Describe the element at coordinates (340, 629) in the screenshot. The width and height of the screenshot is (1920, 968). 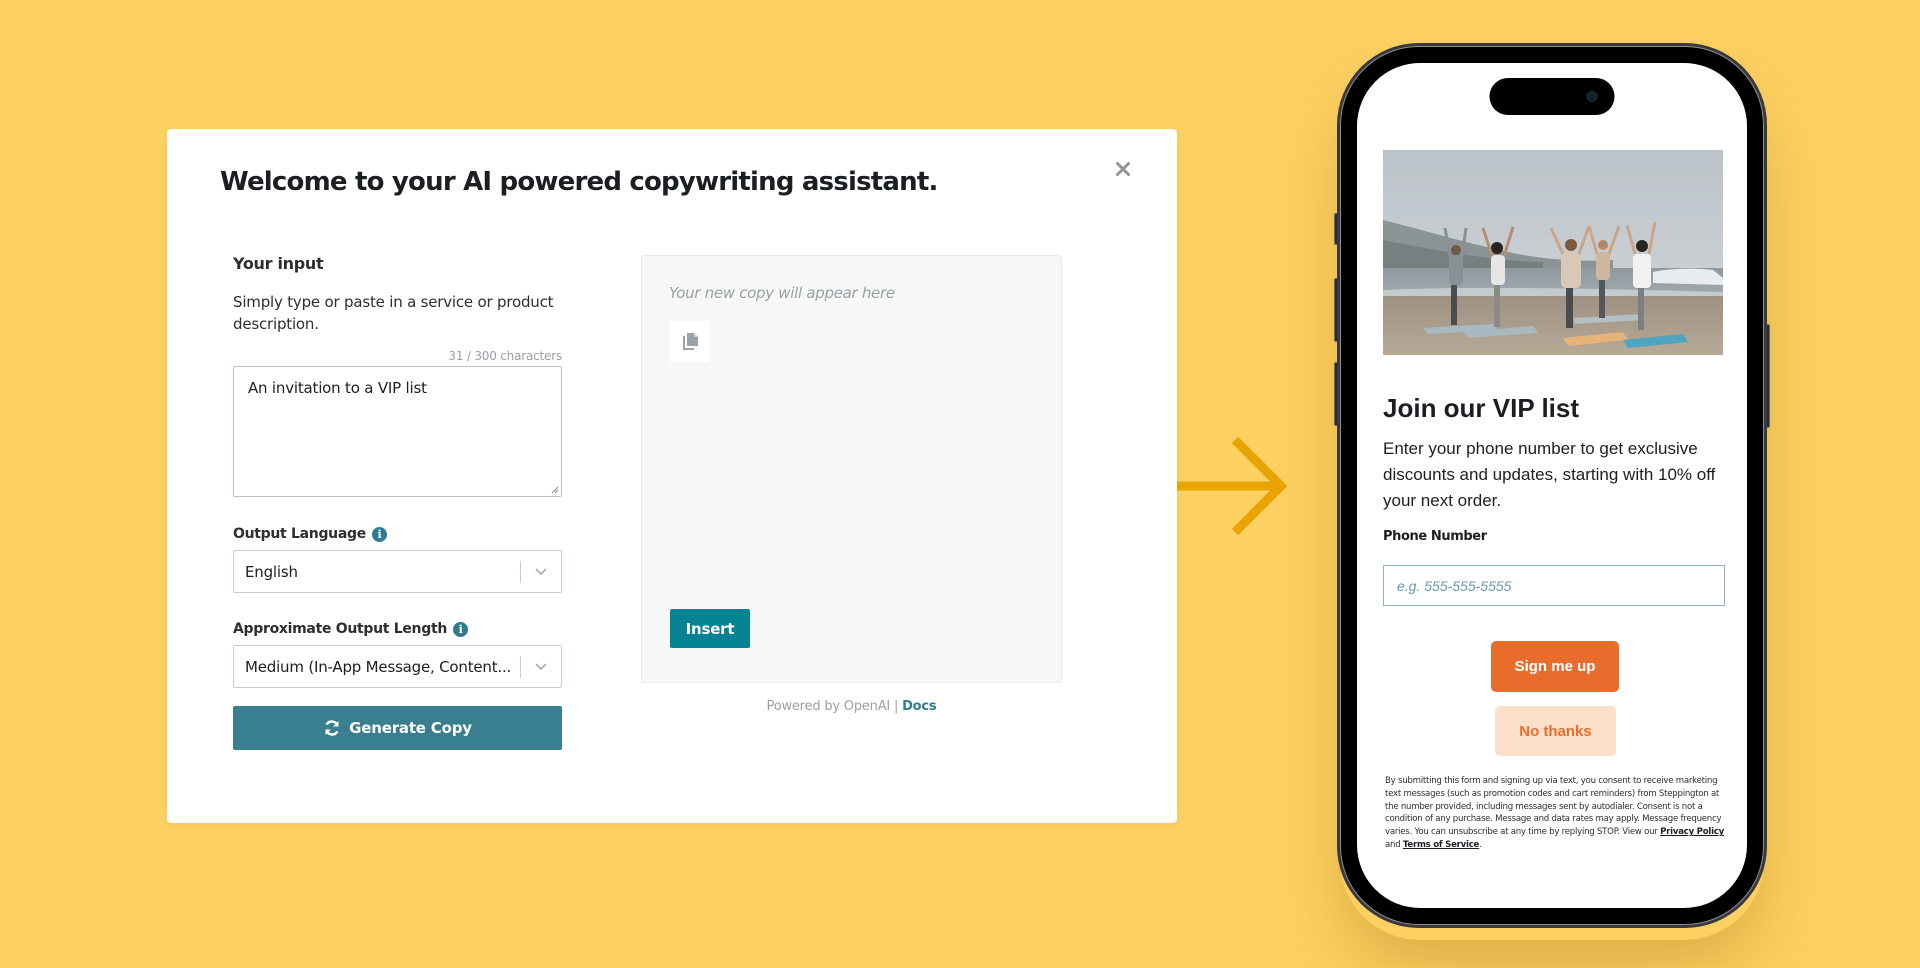
I see `output-length-label-text: Approximate Output Length` at that location.